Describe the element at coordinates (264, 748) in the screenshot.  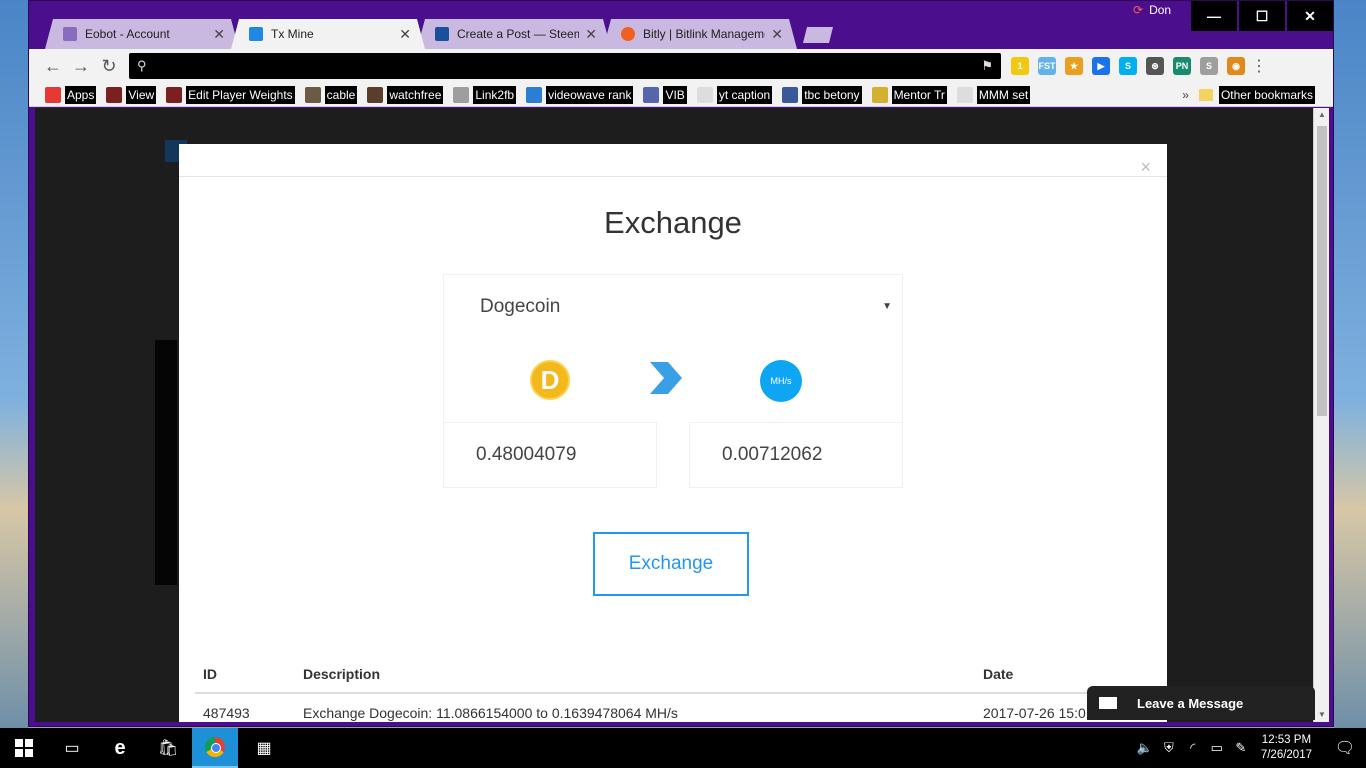
I see `calculator-icon: ▦` at that location.